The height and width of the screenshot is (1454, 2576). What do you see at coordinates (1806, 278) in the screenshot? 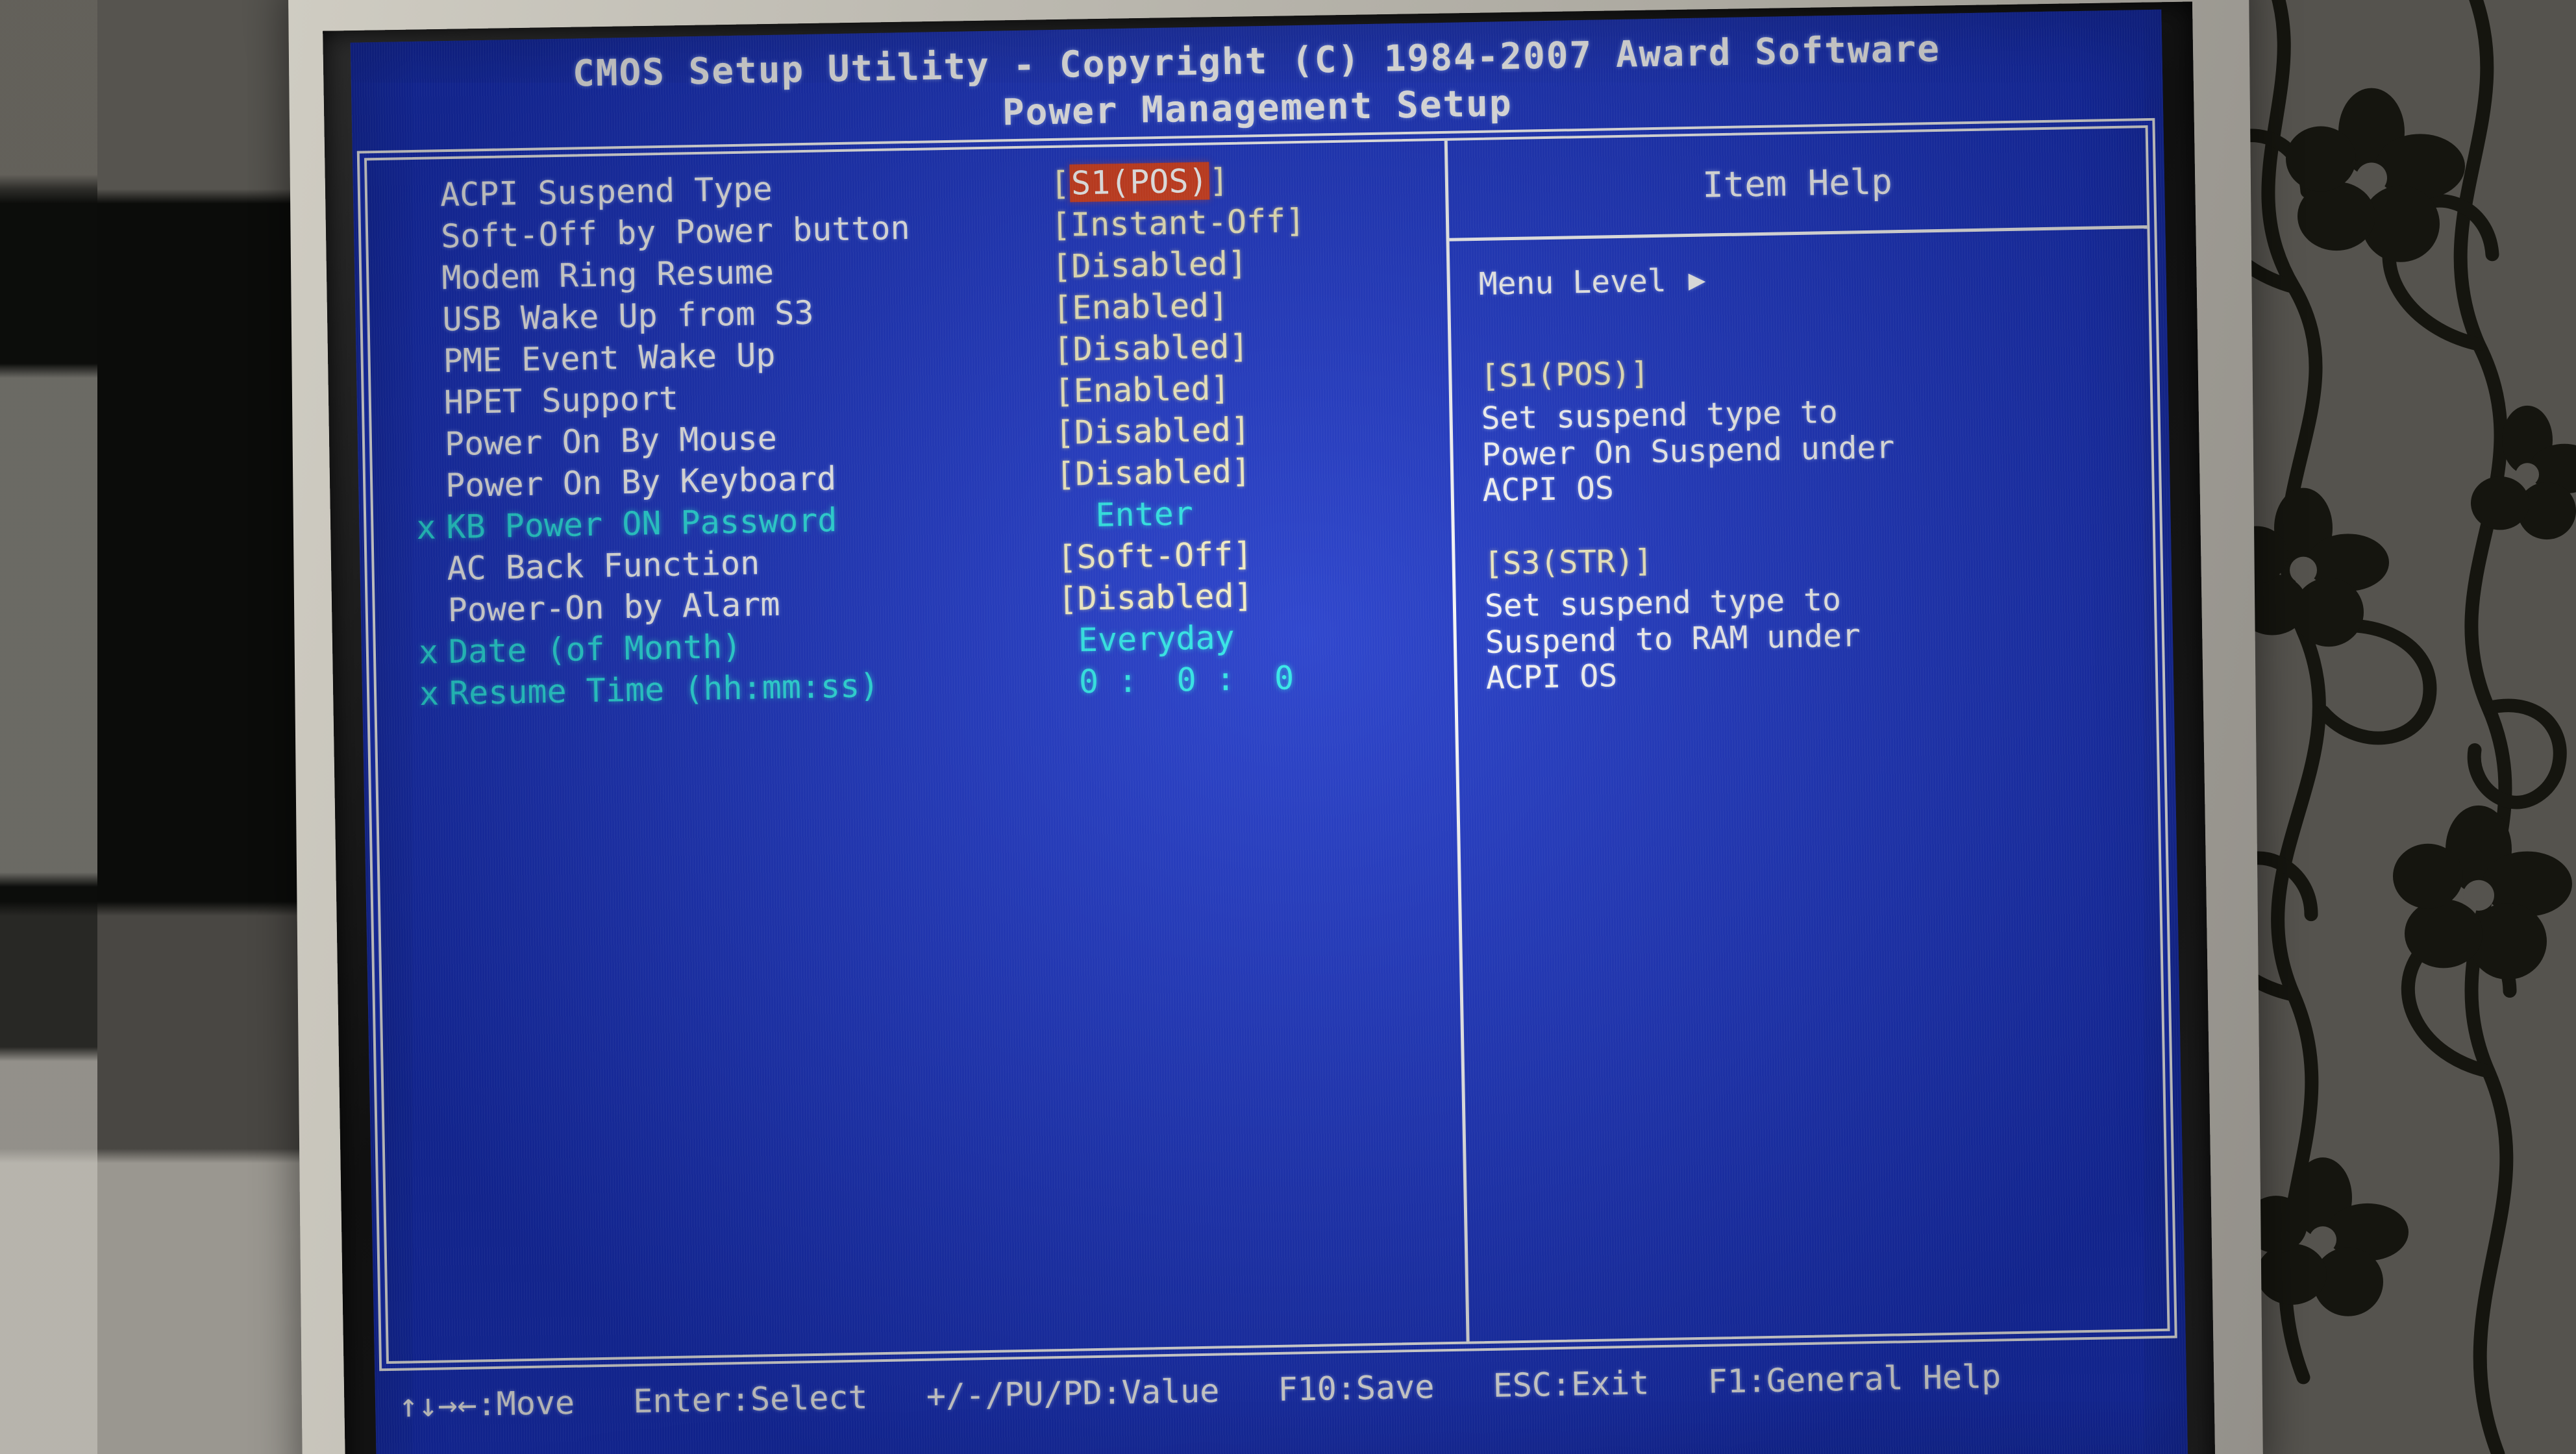
I see `menu-level-row: Menu Level ▶` at bounding box center [1806, 278].